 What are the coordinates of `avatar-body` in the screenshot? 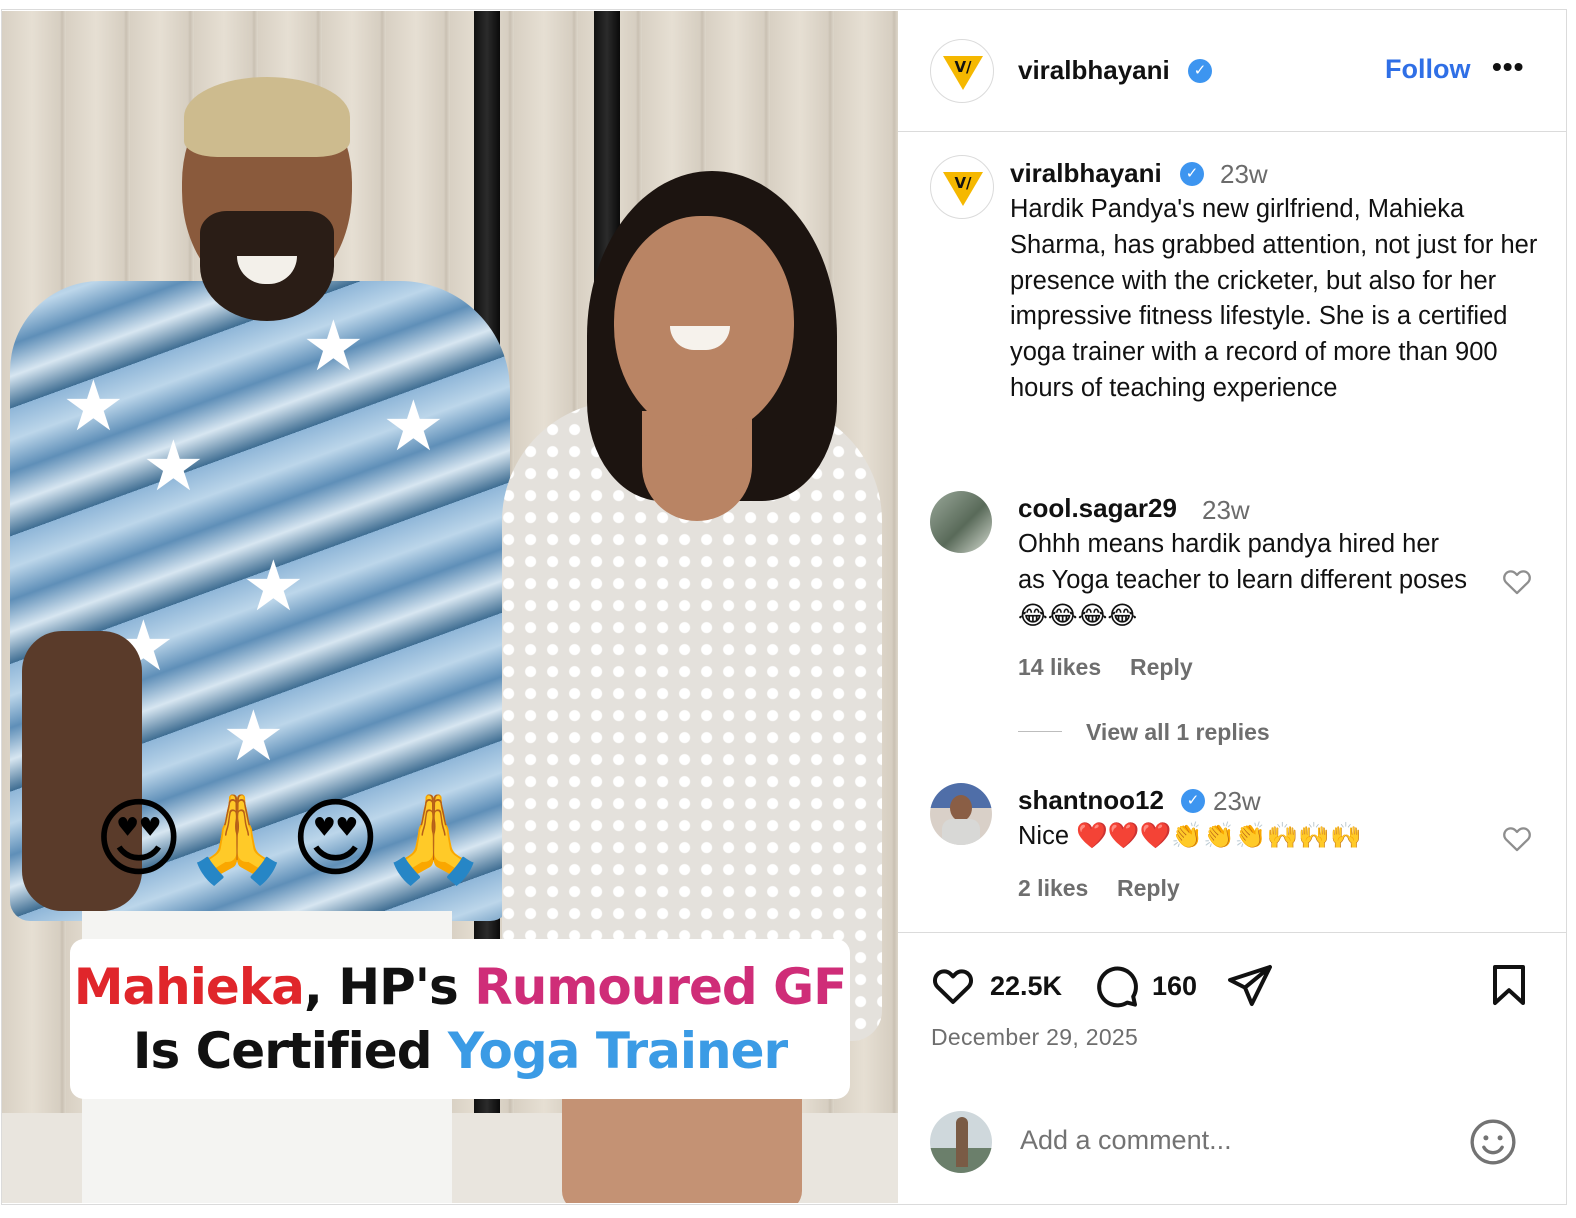 It's located at (961, 832).